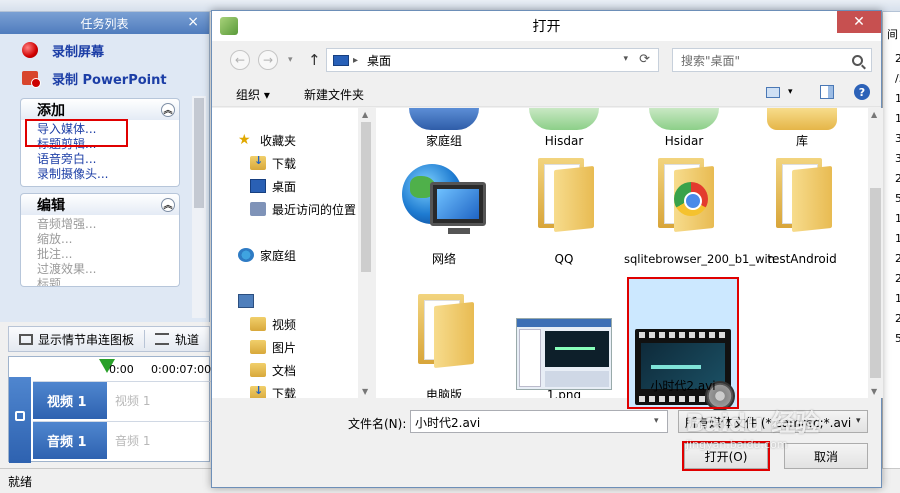  Describe the element at coordinates (564, 358) in the screenshot. I see `file-item: 1.png` at that location.